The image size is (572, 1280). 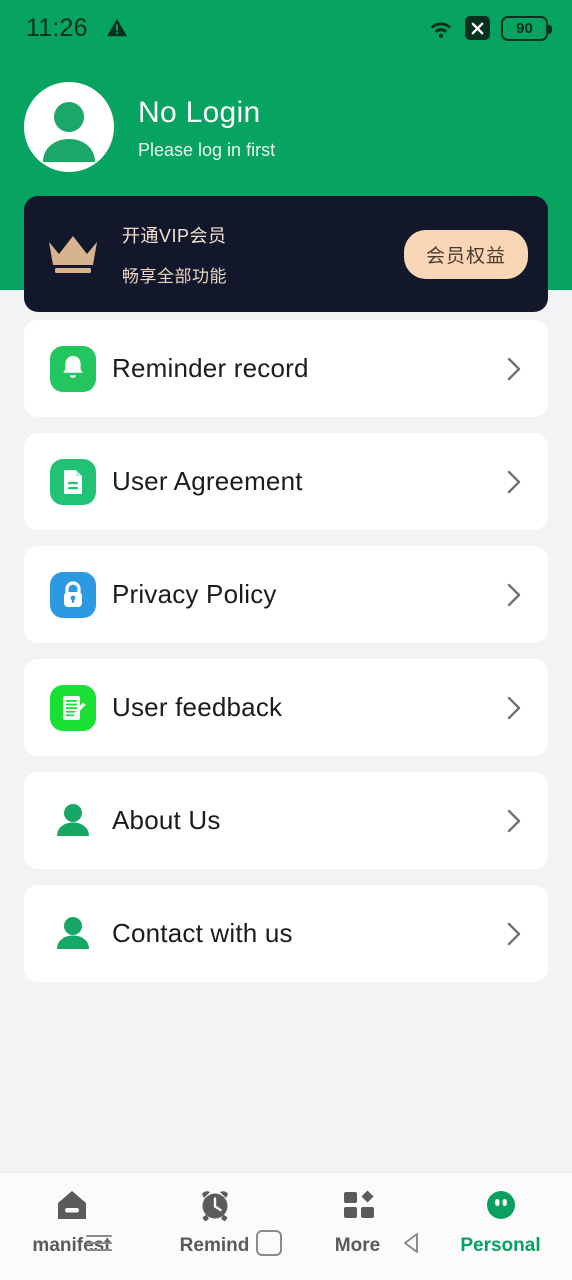 I want to click on list-item-label: User Agreement, so click(x=207, y=481).